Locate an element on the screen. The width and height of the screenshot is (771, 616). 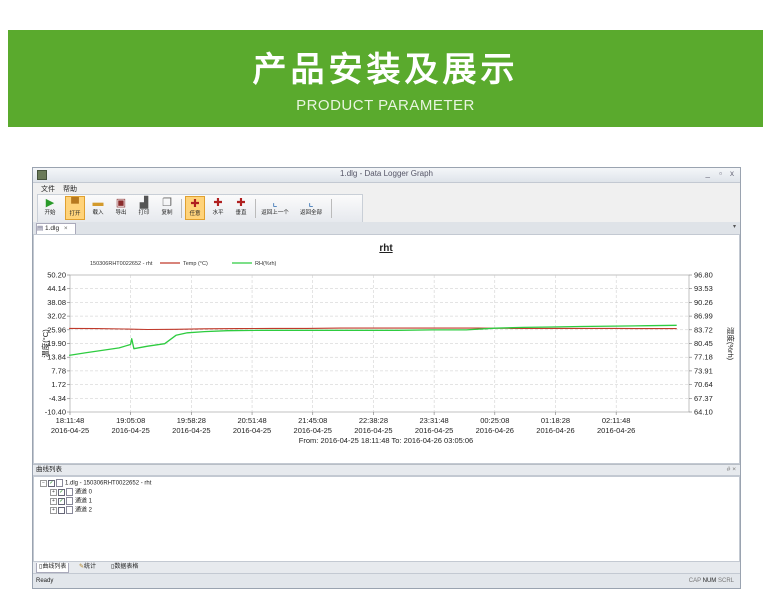
x-tick-time: 18:11:48 is located at coordinates (70, 420).